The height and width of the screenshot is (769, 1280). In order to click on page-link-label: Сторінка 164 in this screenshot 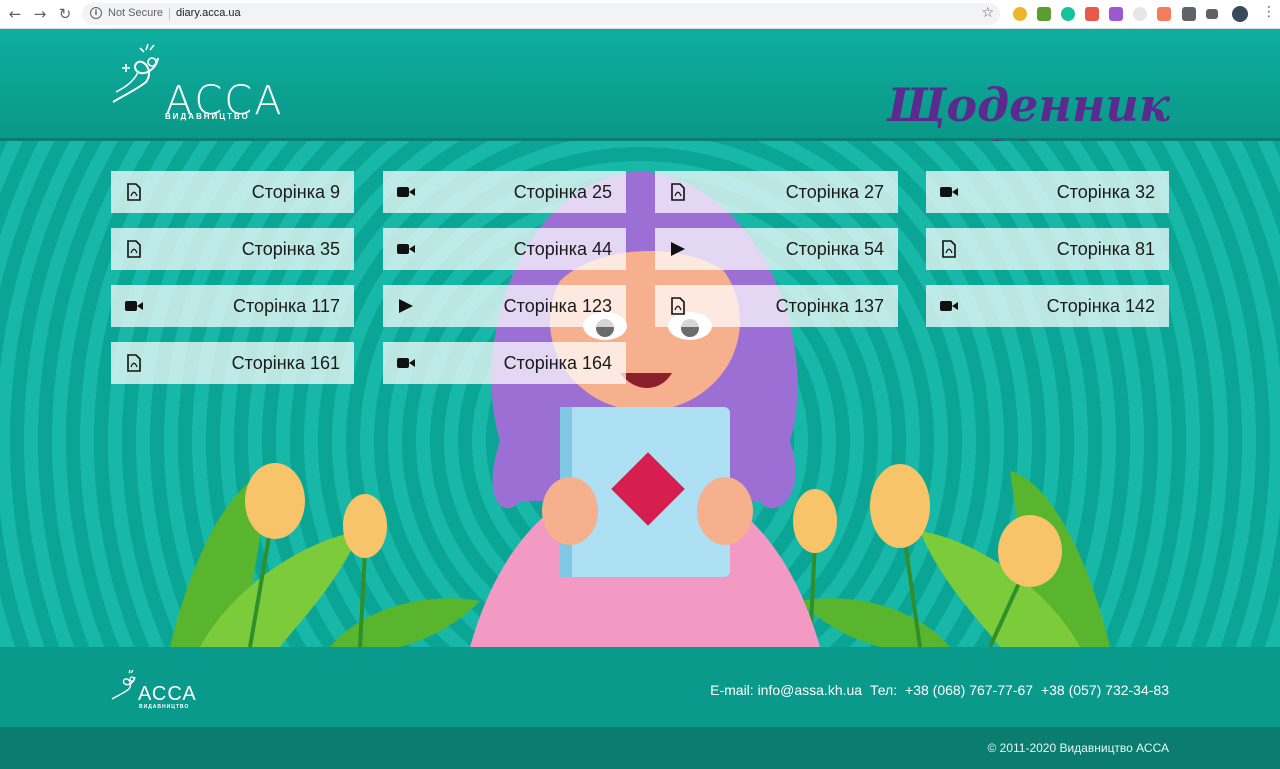, I will do `click(557, 363)`.